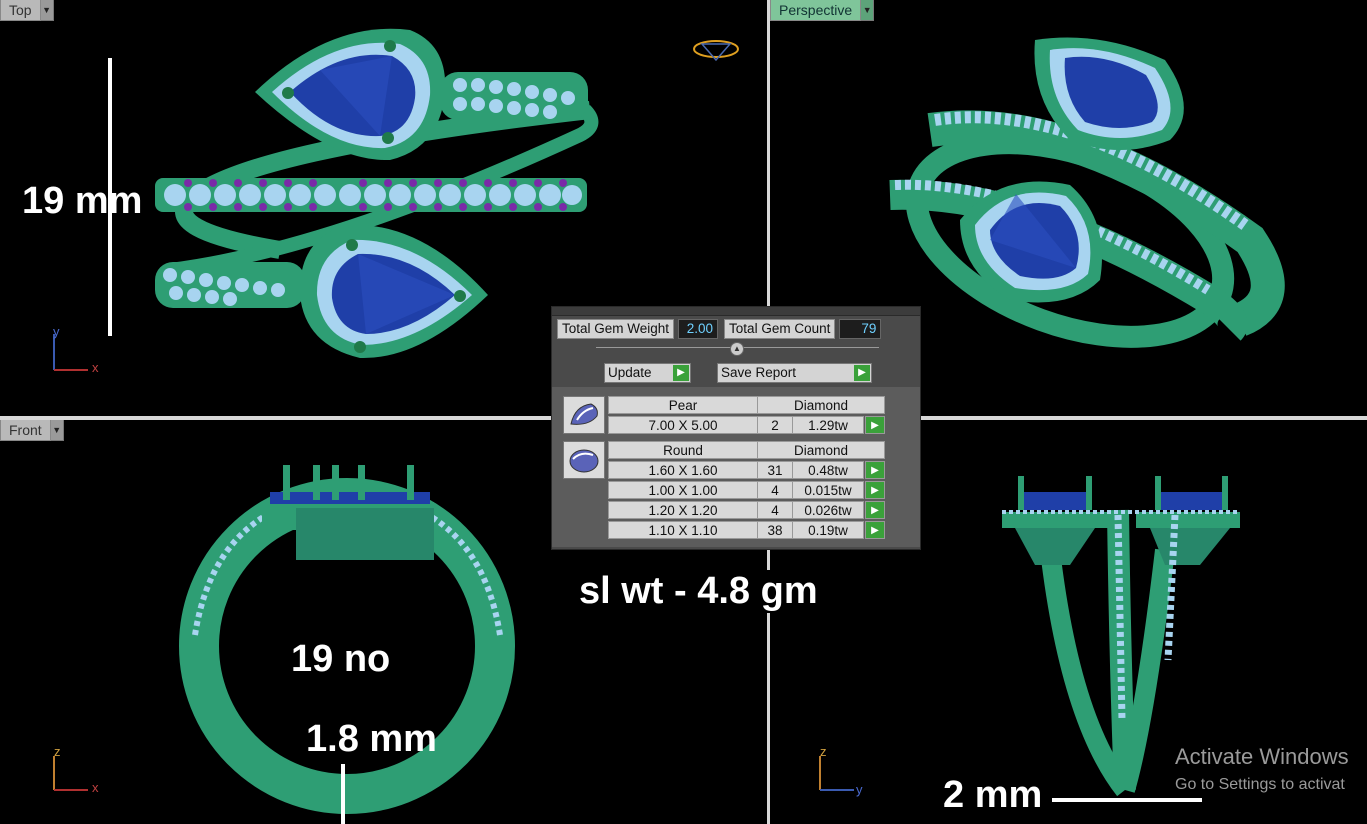 This screenshot has height=824, width=1367. What do you see at coordinates (844, 770) in the screenshot?
I see `axis-gizmo-side: z y` at bounding box center [844, 770].